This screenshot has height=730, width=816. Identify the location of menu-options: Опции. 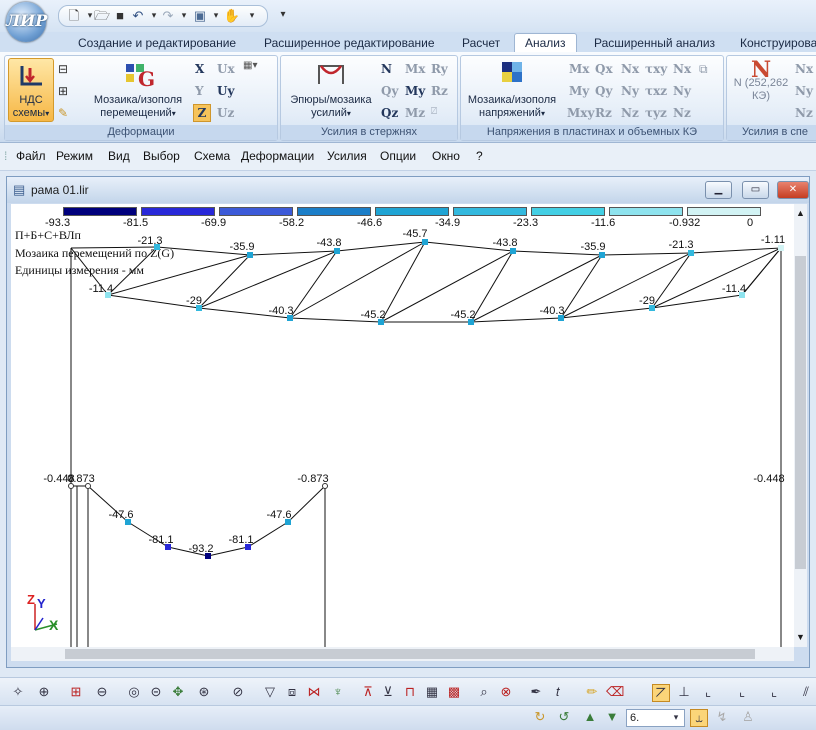
(398, 156).